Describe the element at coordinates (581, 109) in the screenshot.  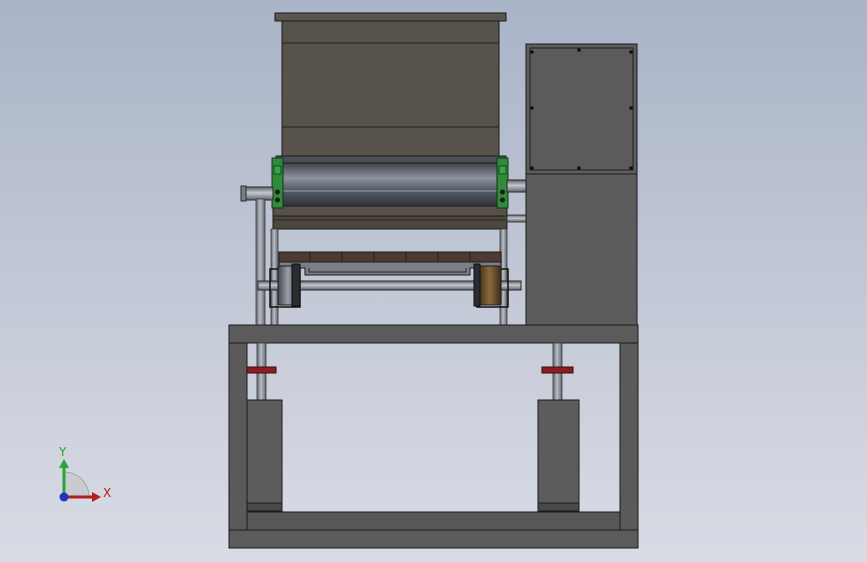
I see `cabinet-access-panel` at that location.